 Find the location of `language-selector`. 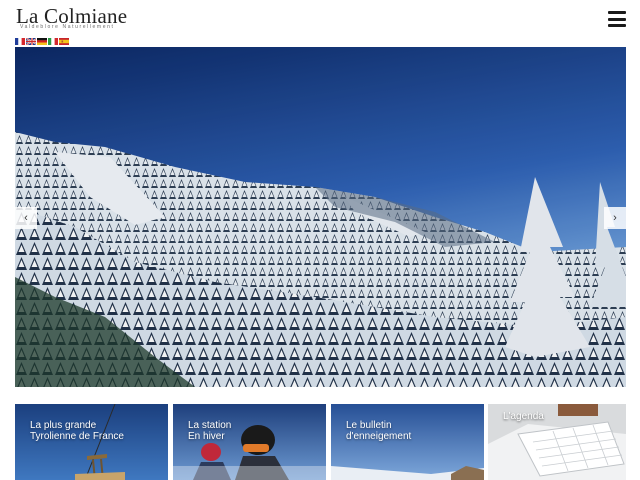

language-selector is located at coordinates (42, 42).